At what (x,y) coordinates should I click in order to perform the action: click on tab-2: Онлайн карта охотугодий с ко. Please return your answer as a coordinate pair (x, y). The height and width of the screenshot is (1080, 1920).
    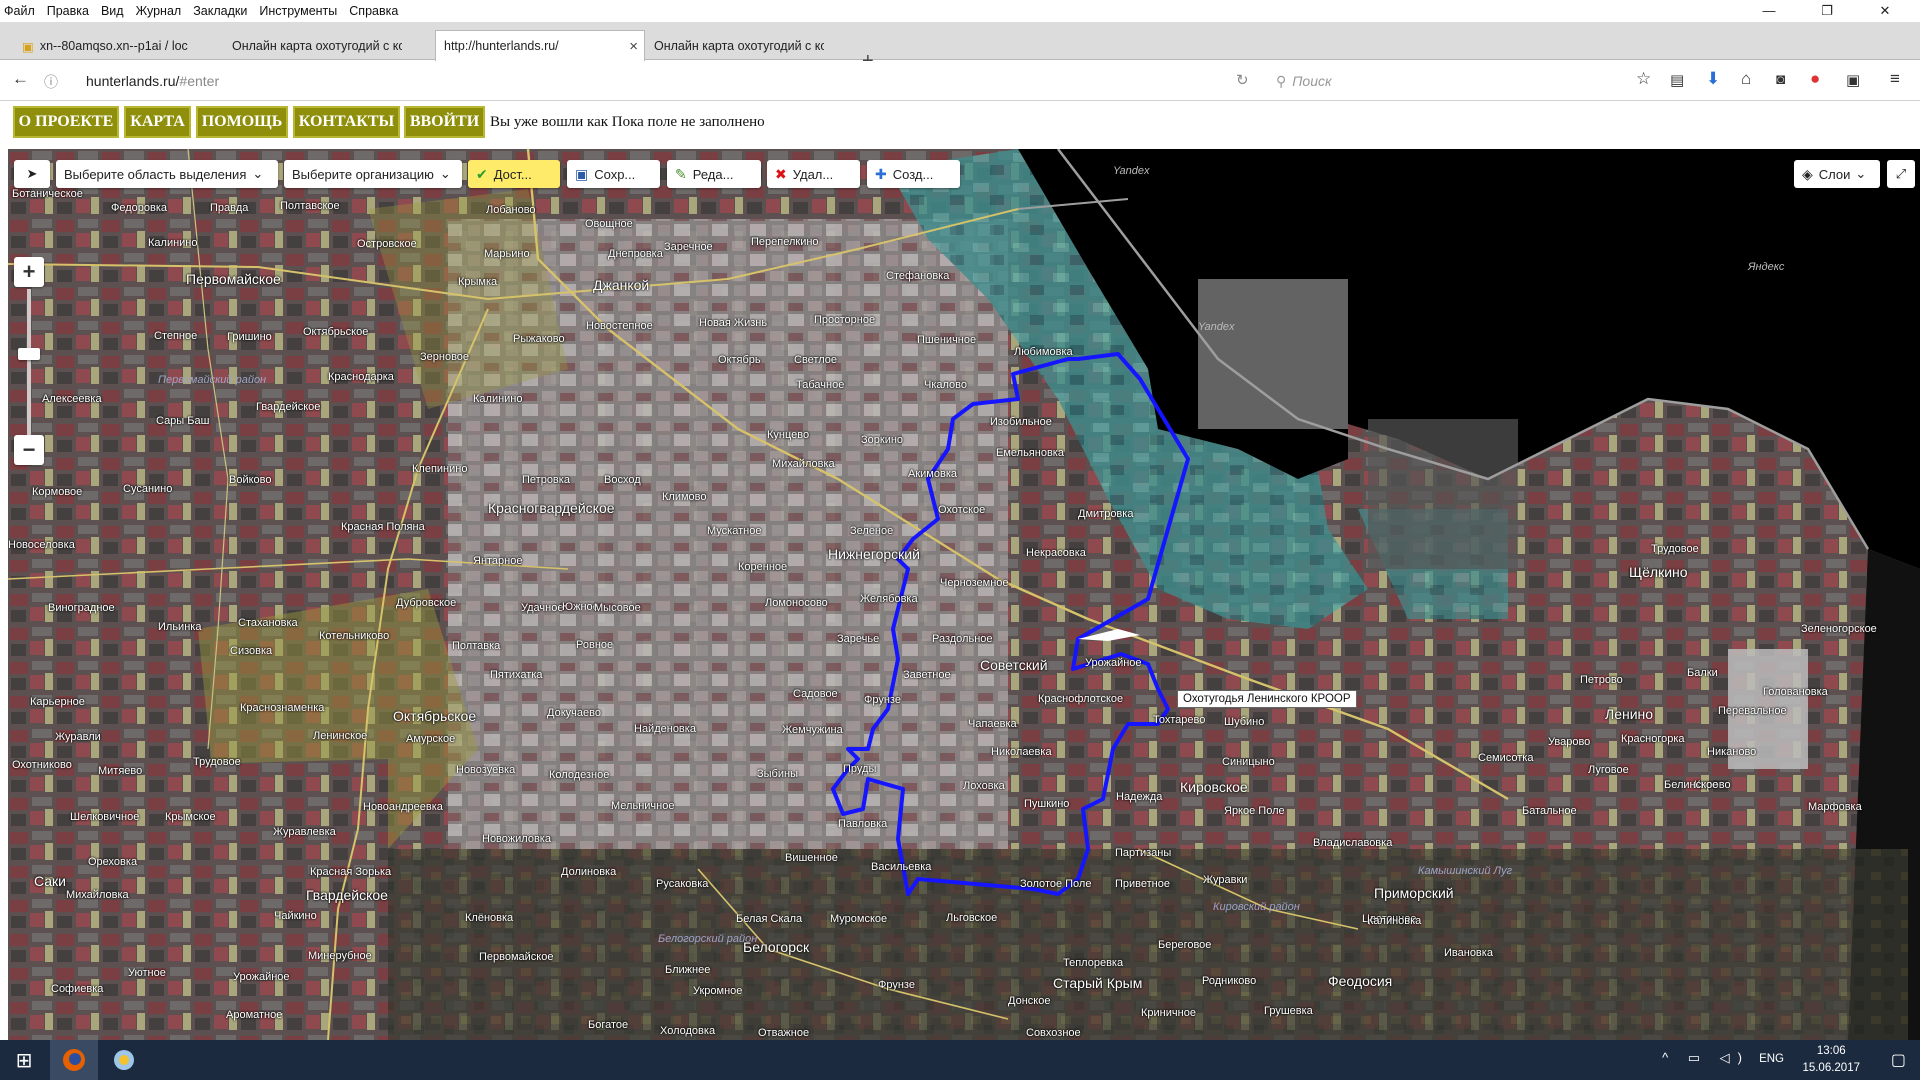
    Looking at the image, I should click on (317, 46).